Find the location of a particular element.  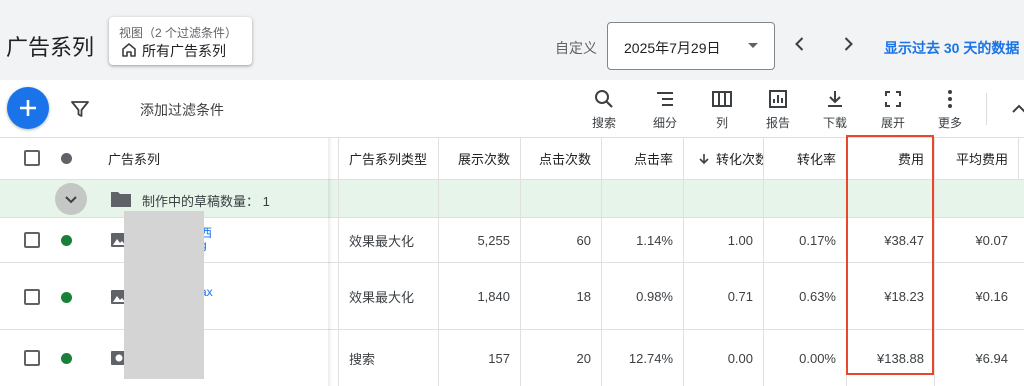

column-header-campaign: 广告系列 is located at coordinates (213, 158).